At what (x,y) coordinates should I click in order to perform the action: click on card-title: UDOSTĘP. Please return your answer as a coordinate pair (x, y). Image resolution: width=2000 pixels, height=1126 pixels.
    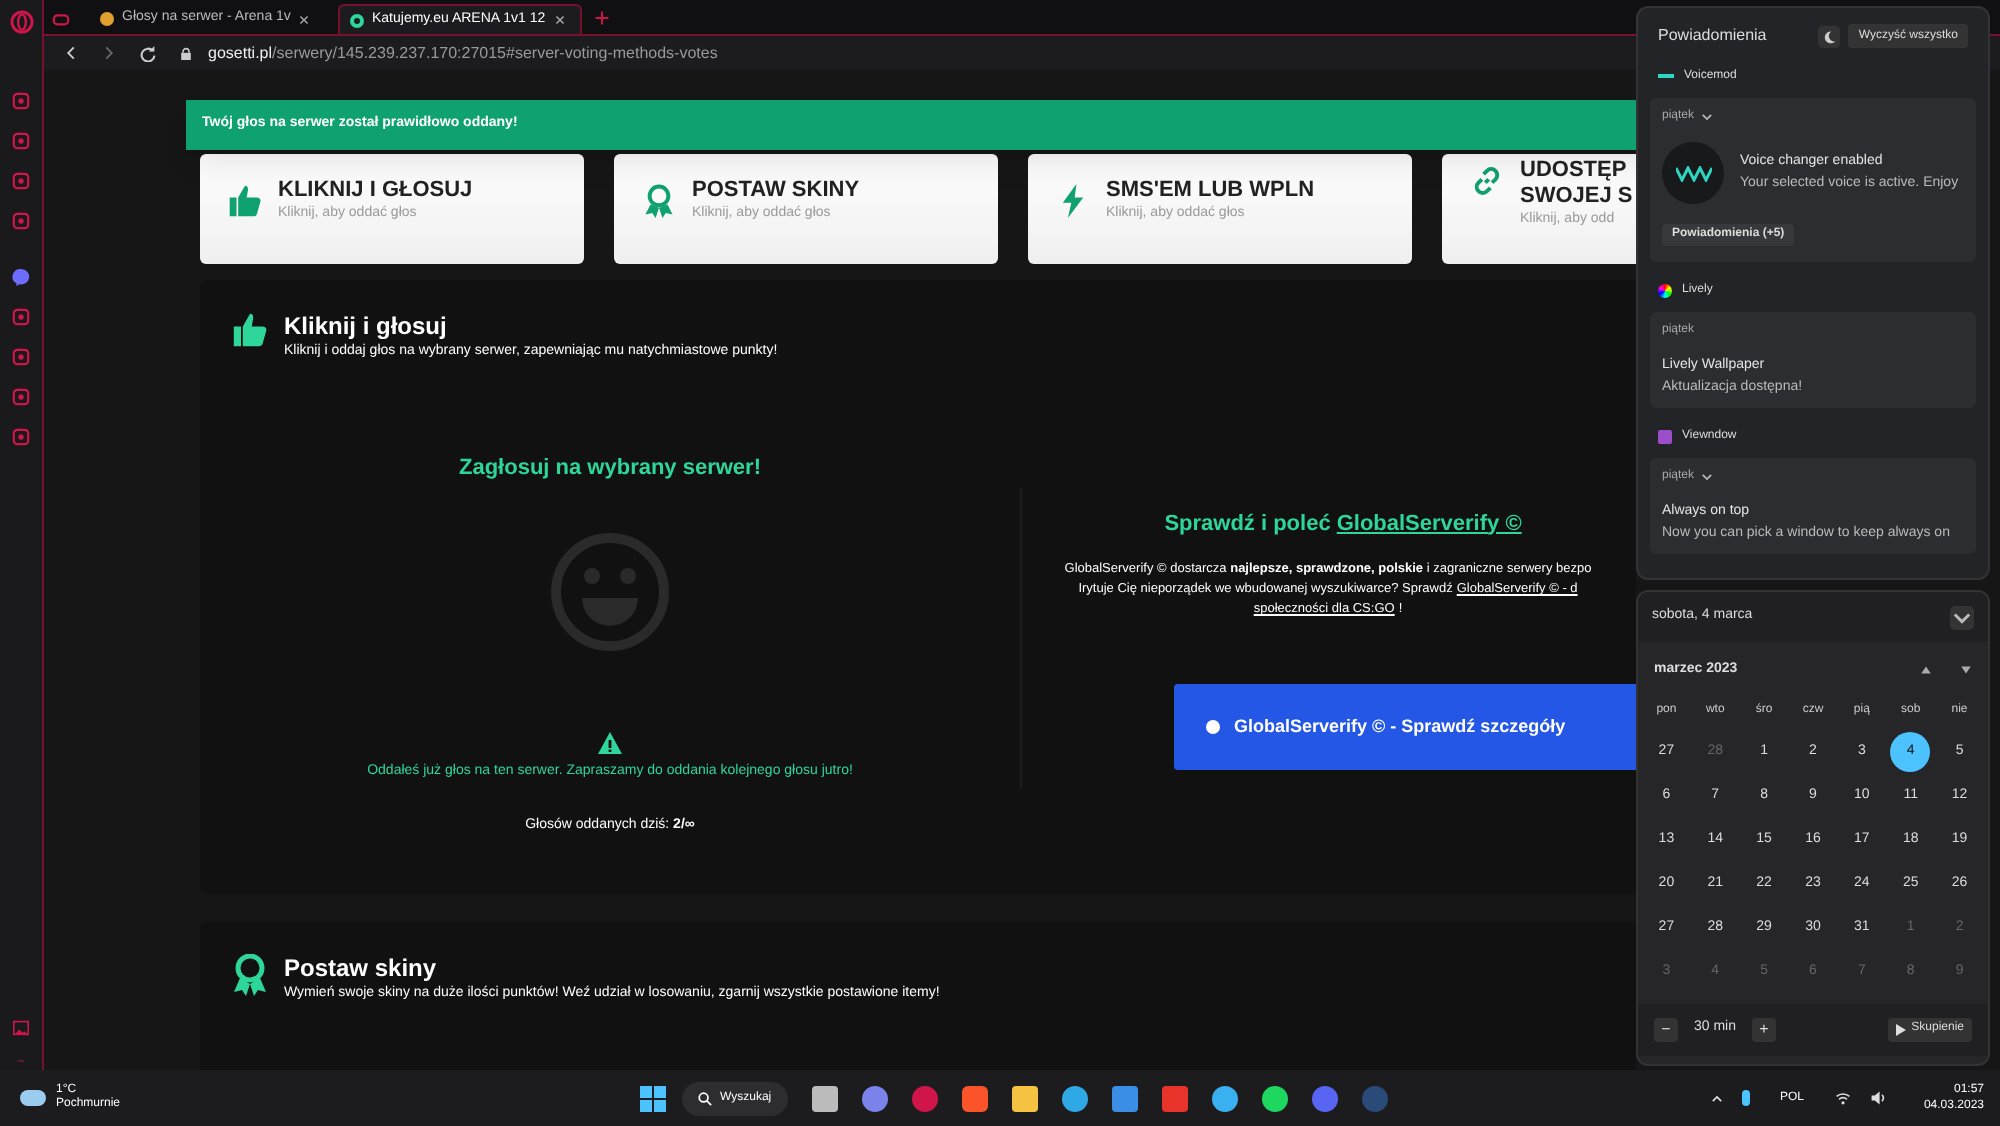
    Looking at the image, I should click on (1574, 171).